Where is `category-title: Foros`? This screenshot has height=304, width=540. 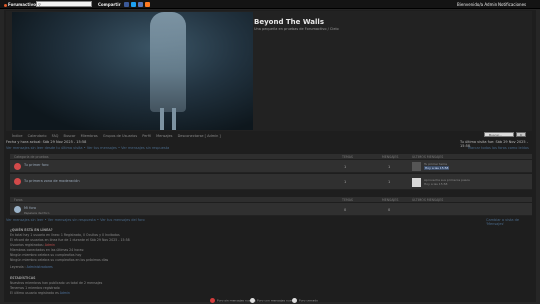
category-title: Foros is located at coordinates (18, 200).